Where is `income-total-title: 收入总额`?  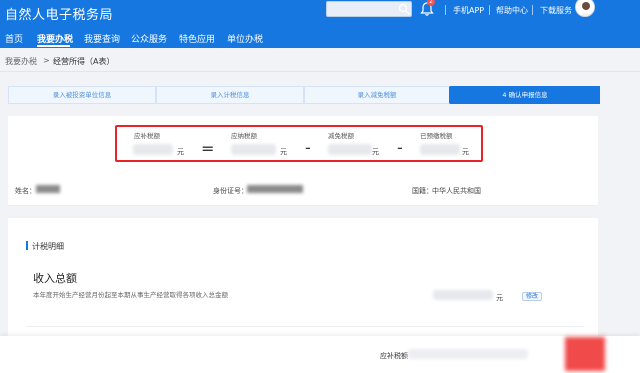
income-total-title: 收入总额 is located at coordinates (55, 278).